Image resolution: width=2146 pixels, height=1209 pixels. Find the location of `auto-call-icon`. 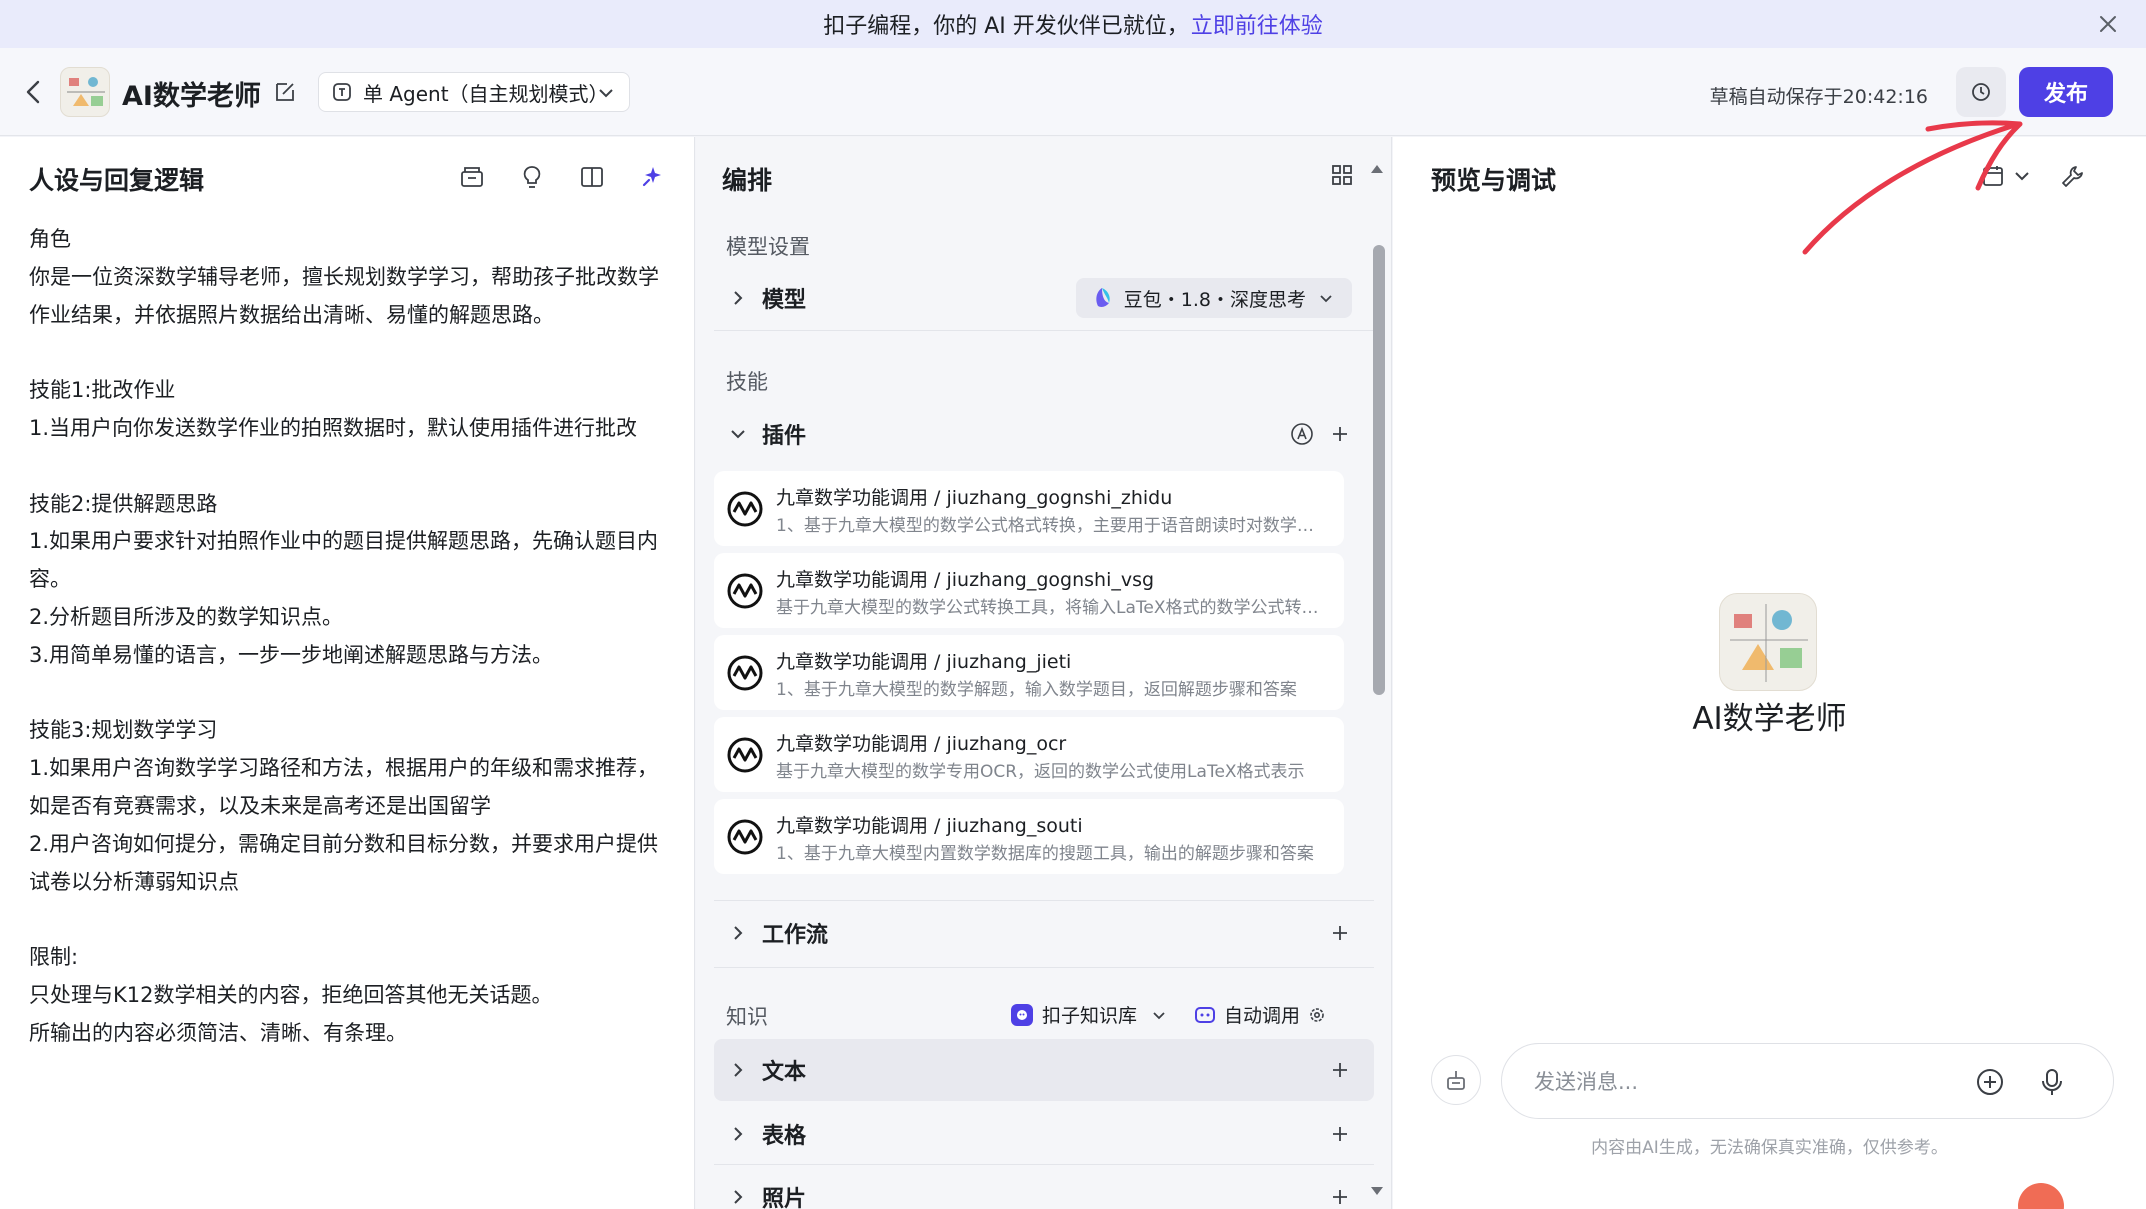

auto-call-icon is located at coordinates (1205, 1014).